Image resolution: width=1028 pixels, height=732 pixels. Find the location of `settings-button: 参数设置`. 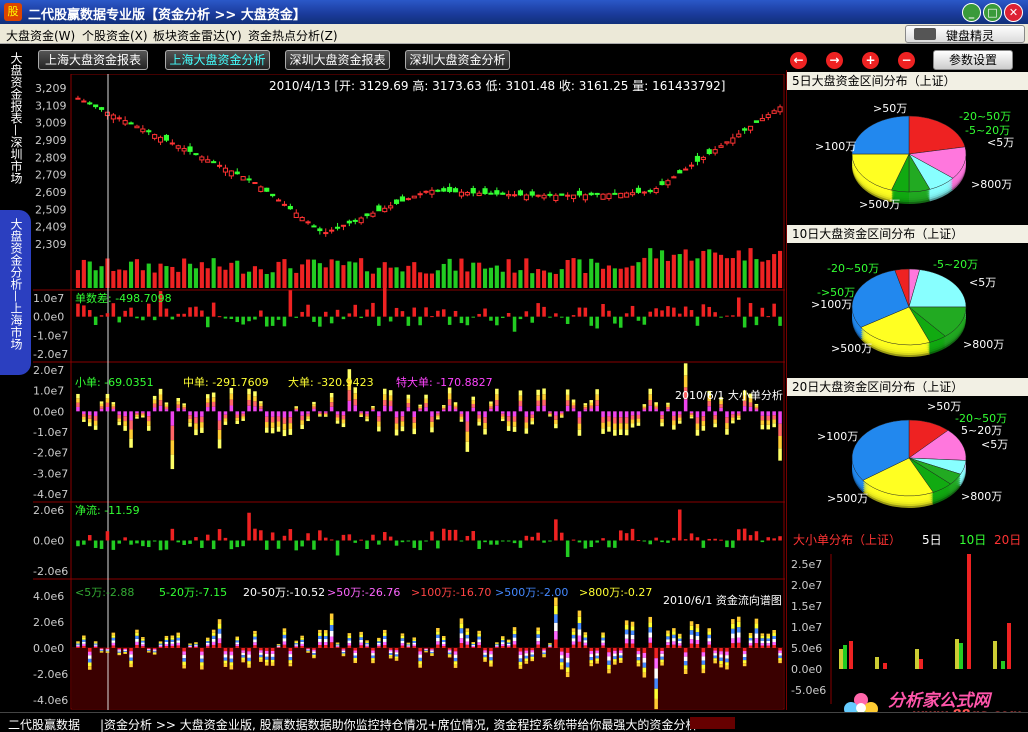

settings-button: 参数设置 is located at coordinates (973, 60).